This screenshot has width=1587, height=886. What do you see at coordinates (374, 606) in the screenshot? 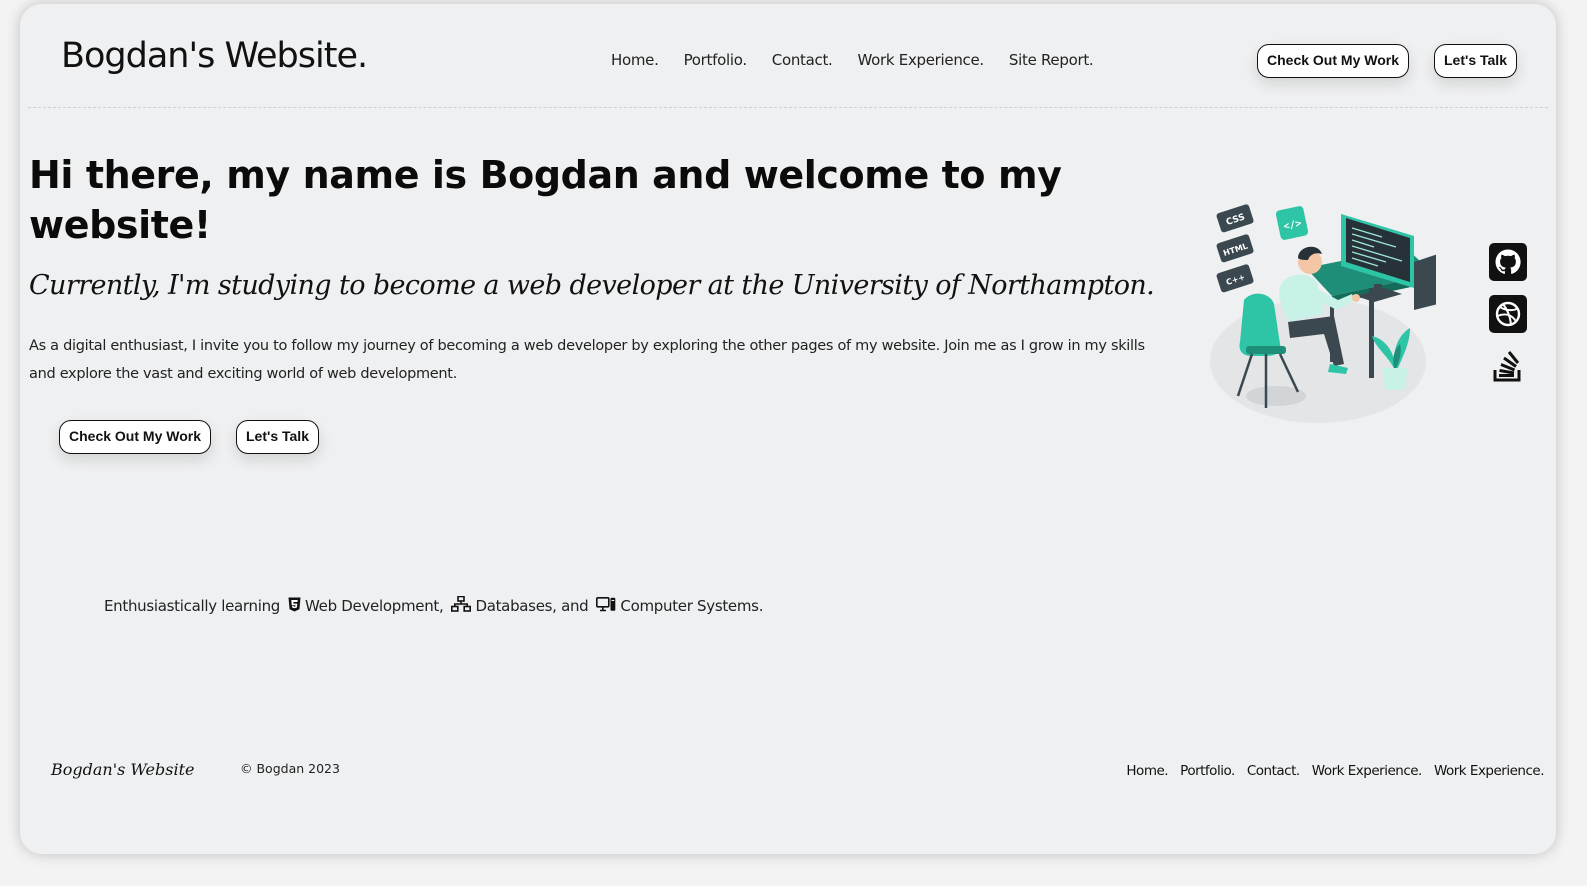
I see `learning-item-web-development: Web Development,` at bounding box center [374, 606].